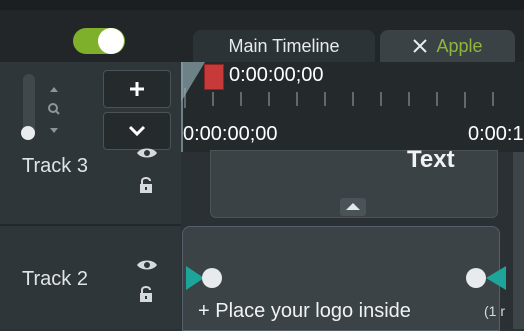  I want to click on ruler-start-time: 0:00:00;00, so click(230, 134).